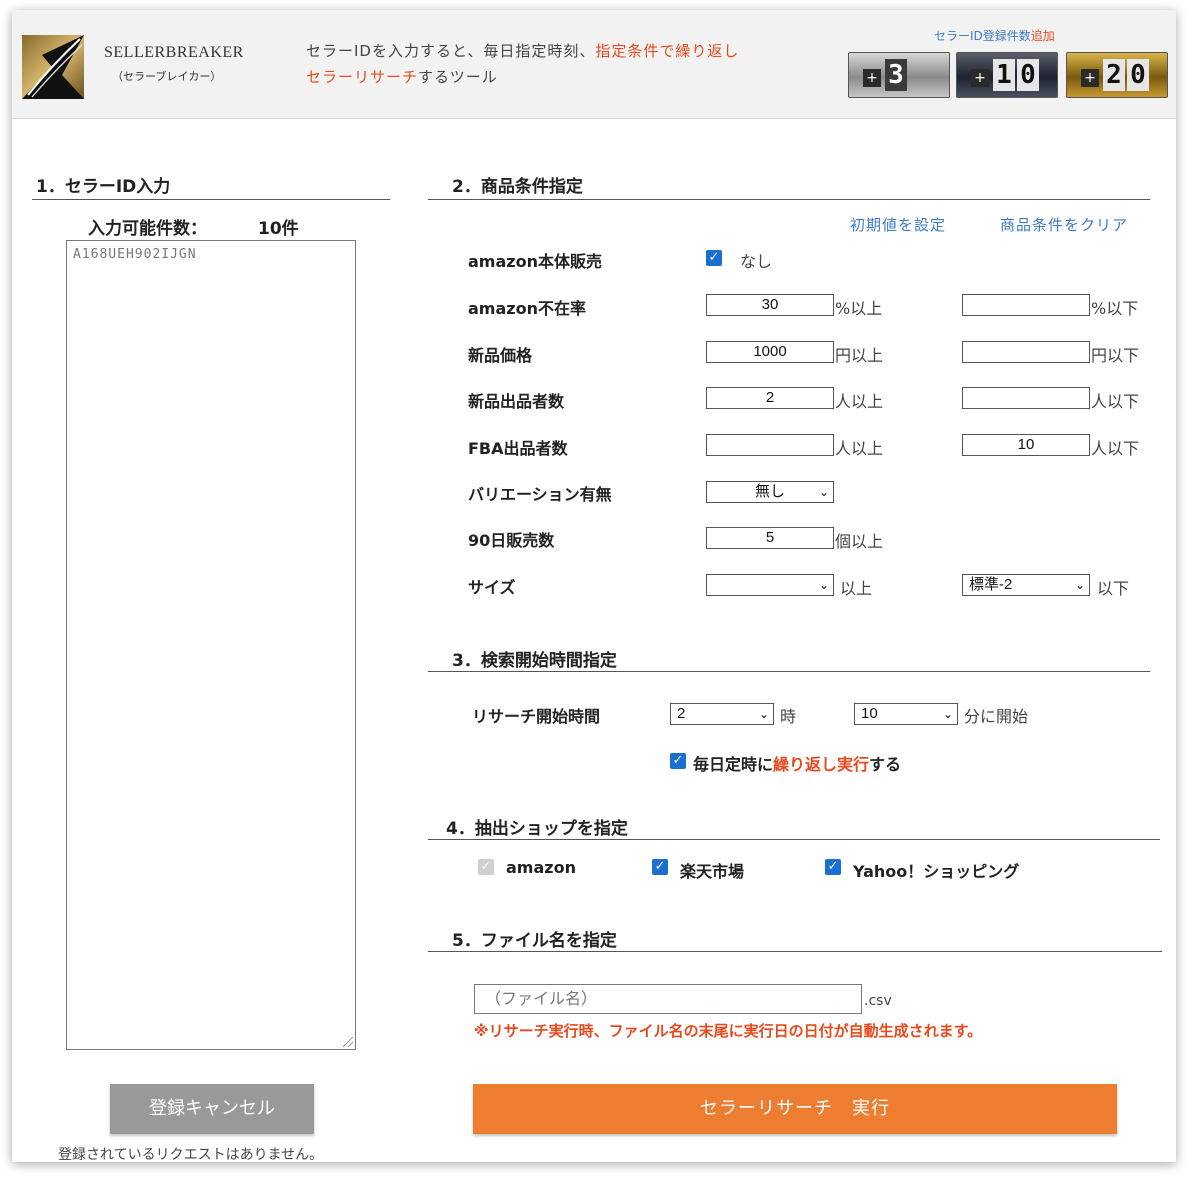 The height and width of the screenshot is (1188, 1200). I want to click on section3-title: 3．検索開始時間指定, so click(534, 661).